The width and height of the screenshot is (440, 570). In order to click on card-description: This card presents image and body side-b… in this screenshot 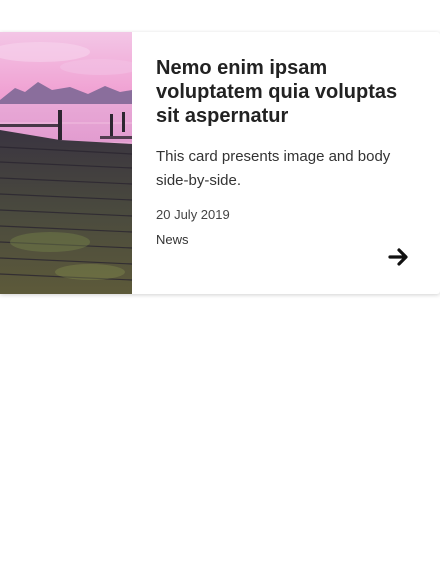, I will do `click(273, 168)`.